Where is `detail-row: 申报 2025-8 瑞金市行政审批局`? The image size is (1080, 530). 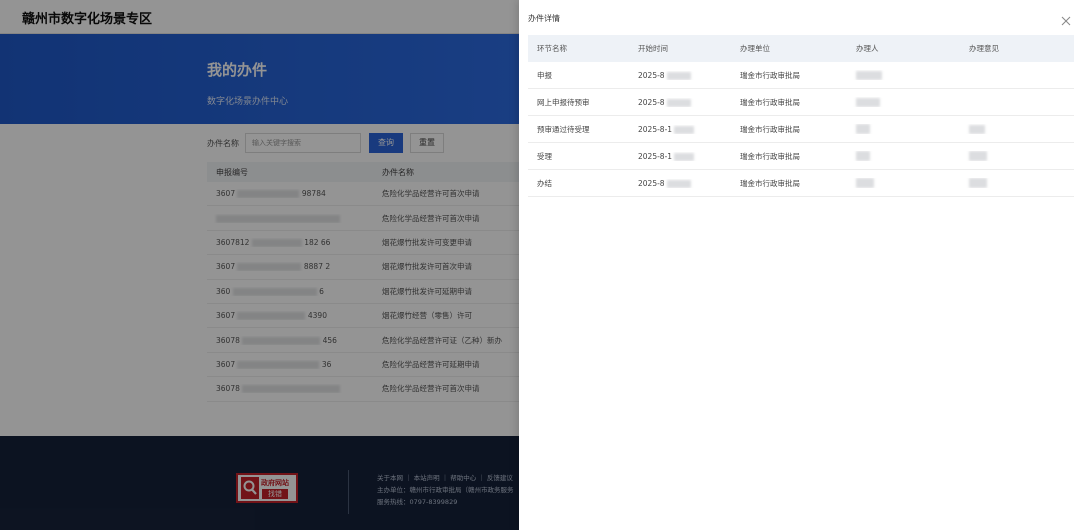 detail-row: 申报 2025-8 瑞金市行政审批局 is located at coordinates (801, 75).